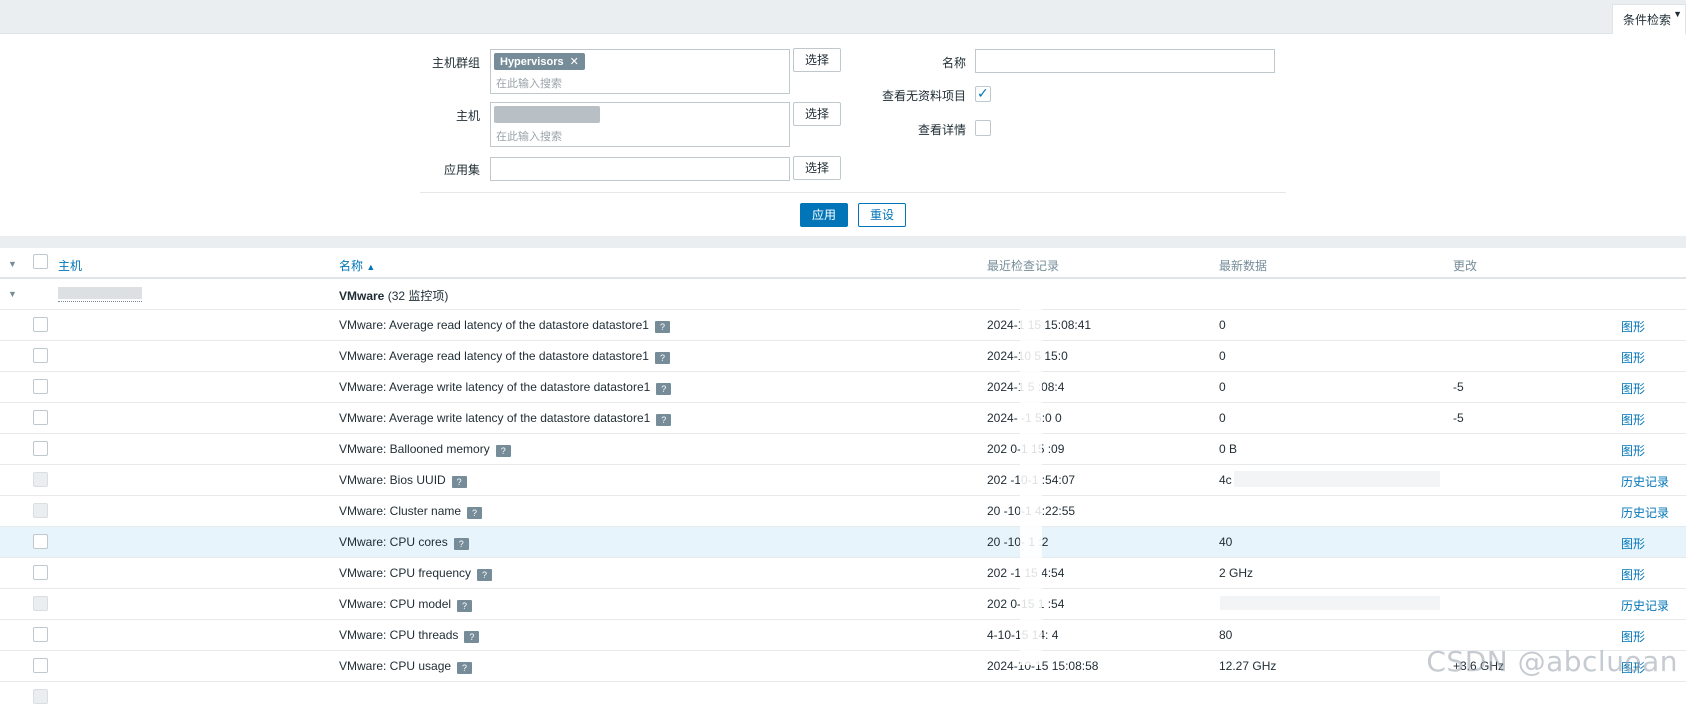  Describe the element at coordinates (547, 114) in the screenshot. I see `host-tag` at that location.